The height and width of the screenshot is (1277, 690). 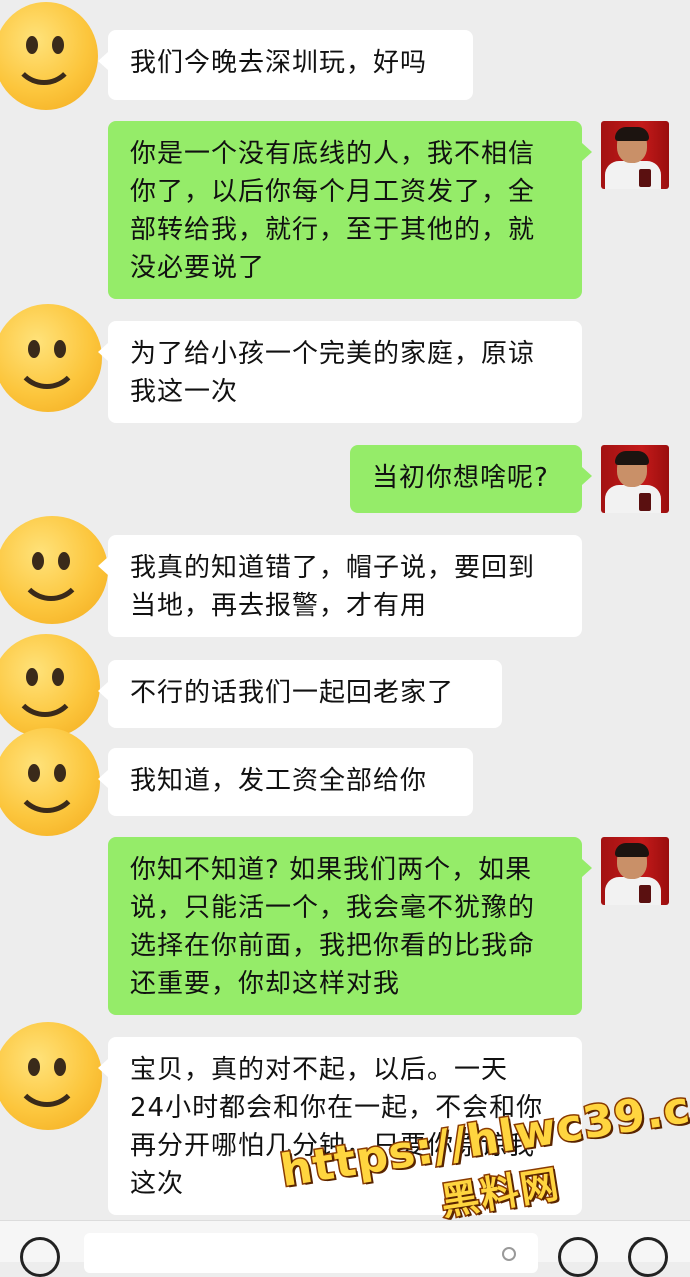 I want to click on message-bubble-outgoing: 当初你想啥呢?, so click(x=471, y=479).